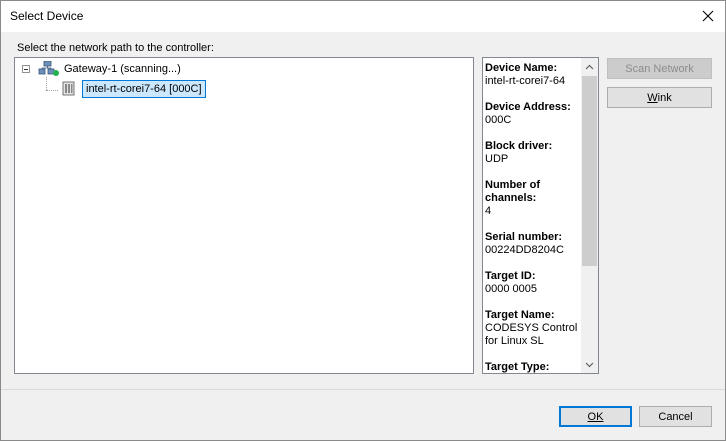 The width and height of the screenshot is (726, 441). Describe the element at coordinates (528, 107) in the screenshot. I see `info-label: Device Address:` at that location.